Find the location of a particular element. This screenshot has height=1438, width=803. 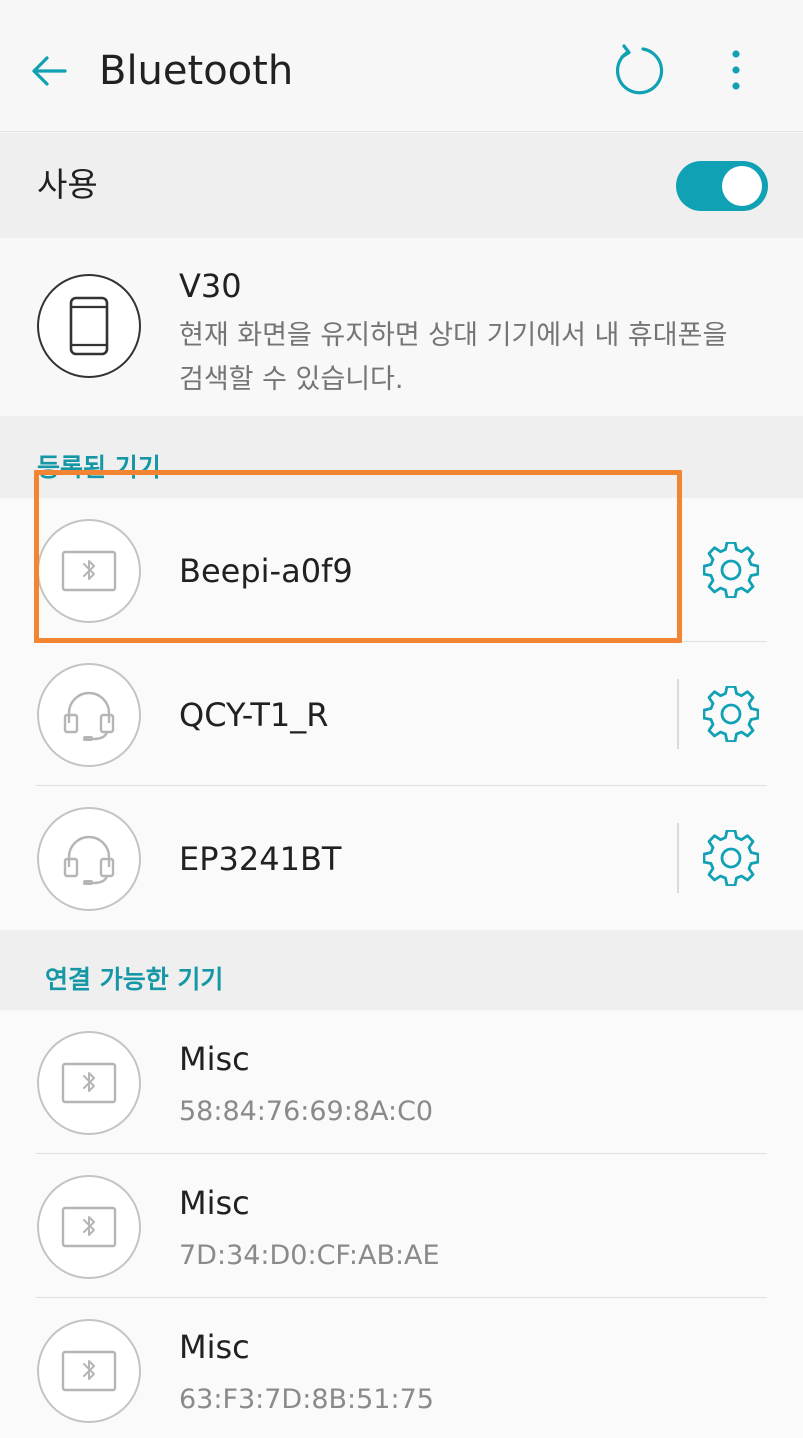

back-button is located at coordinates (49, 71).